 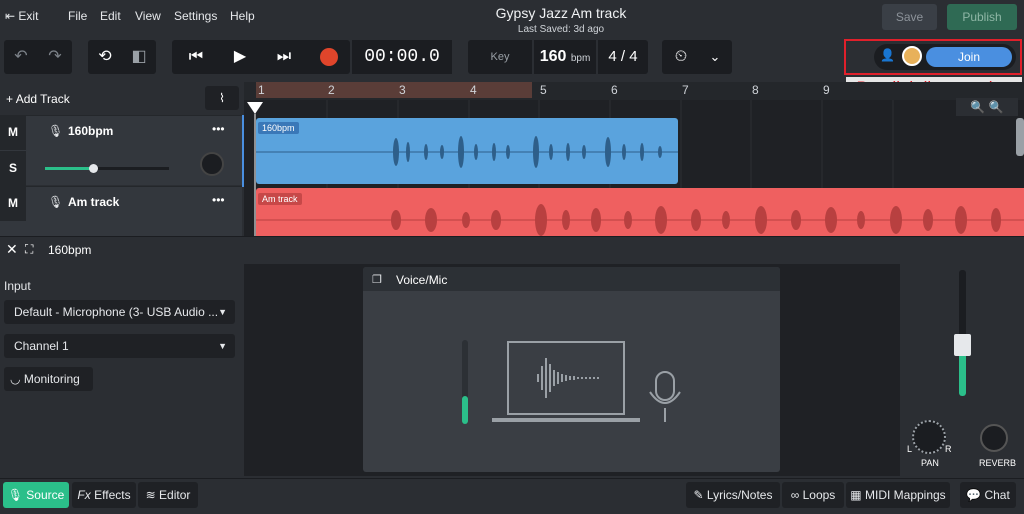 I want to click on laptop-illustration, so click(x=586, y=381).